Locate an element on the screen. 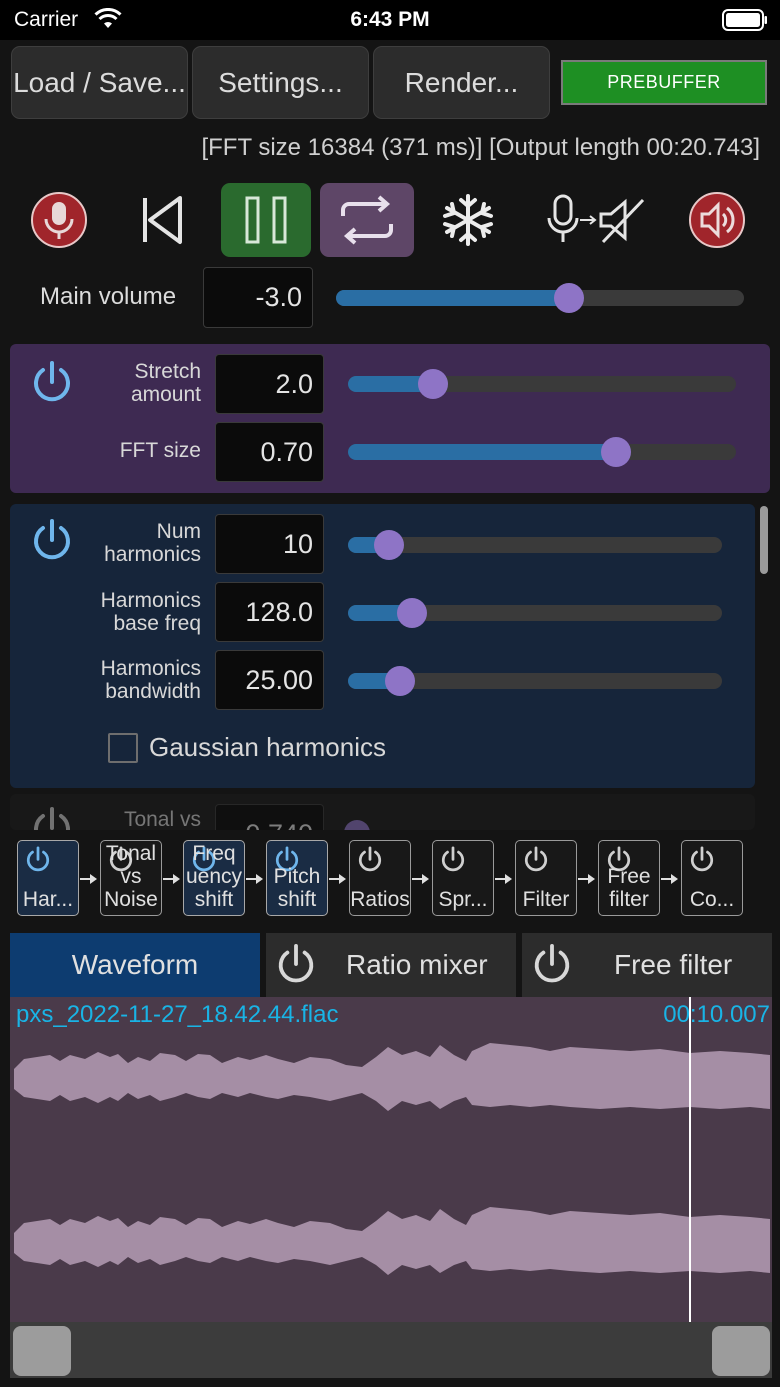 This screenshot has width=780, height=1387. chain-node: Ratios is located at coordinates (380, 878).